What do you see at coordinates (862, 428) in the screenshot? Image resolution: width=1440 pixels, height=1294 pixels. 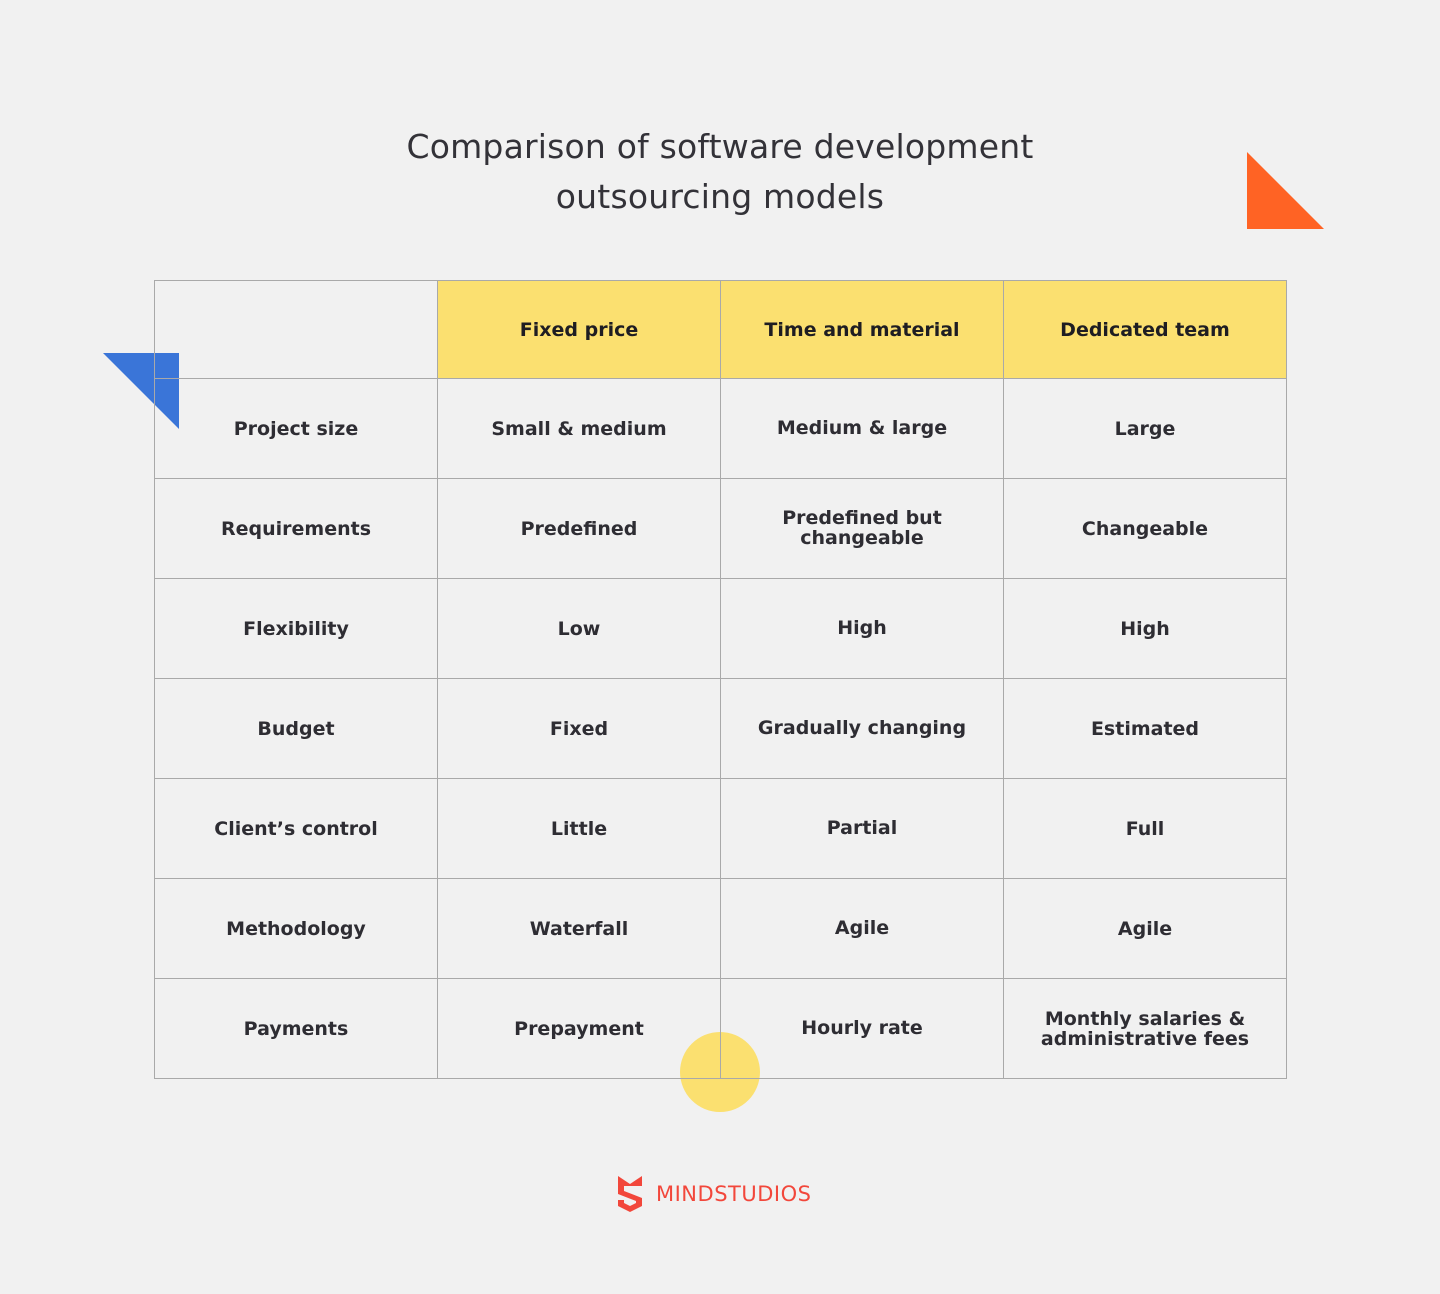 I see `cell-time-and-material: Medium & large` at bounding box center [862, 428].